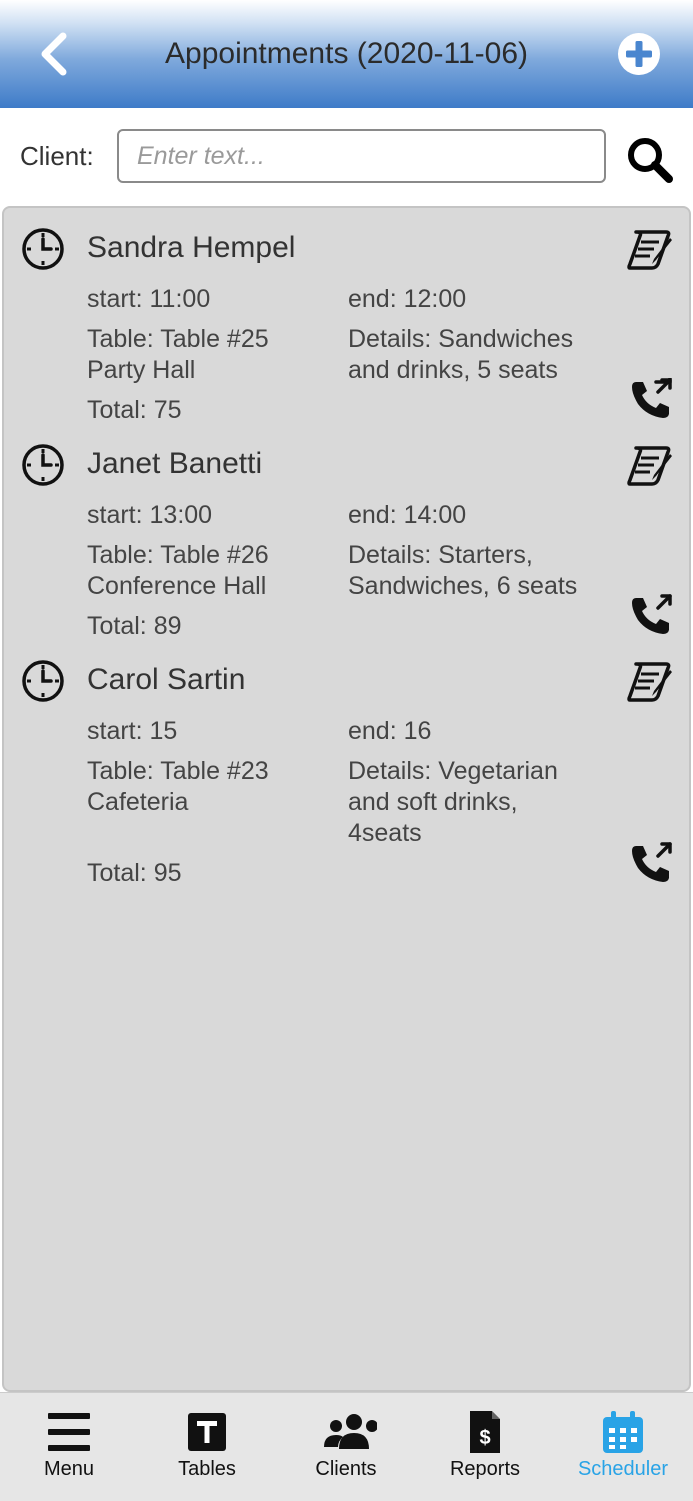  What do you see at coordinates (134, 410) in the screenshot?
I see `total-amount: Total: 75` at bounding box center [134, 410].